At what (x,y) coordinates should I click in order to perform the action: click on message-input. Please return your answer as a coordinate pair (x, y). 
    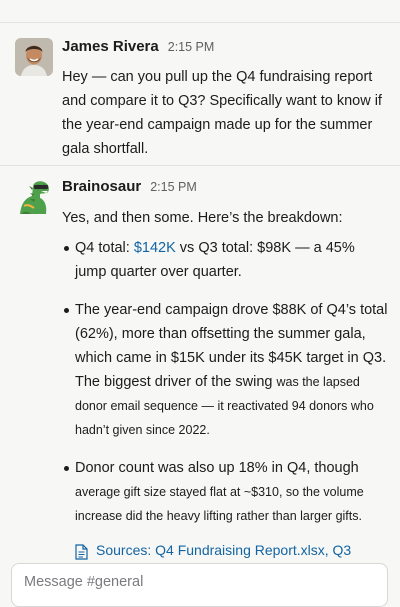
    Looking at the image, I should click on (199, 582).